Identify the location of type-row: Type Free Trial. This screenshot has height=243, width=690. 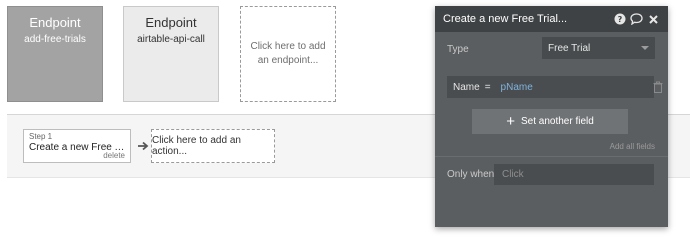
(551, 48).